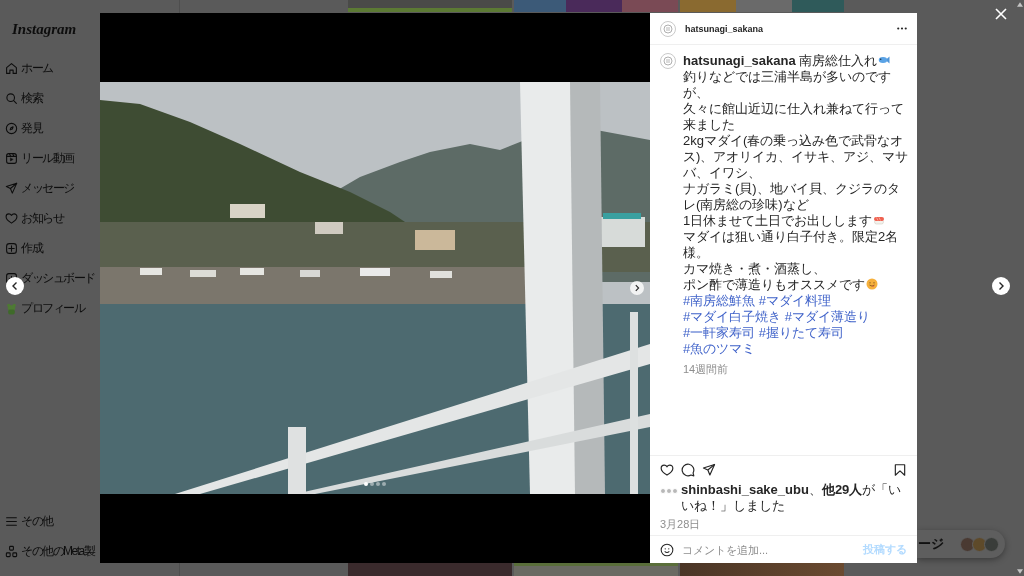  What do you see at coordinates (11, 158) in the screenshot?
I see `play-tile-icon` at bounding box center [11, 158].